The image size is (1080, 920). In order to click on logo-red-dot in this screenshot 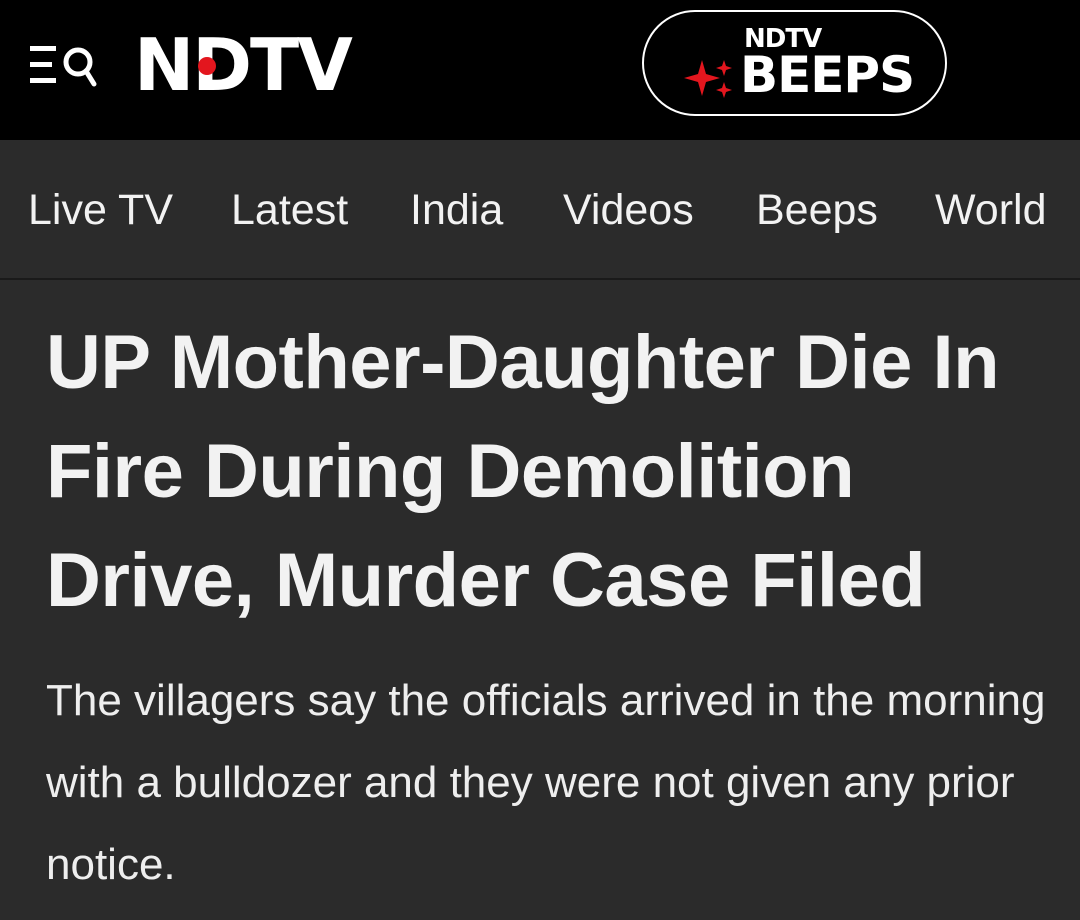, I will do `click(207, 66)`.